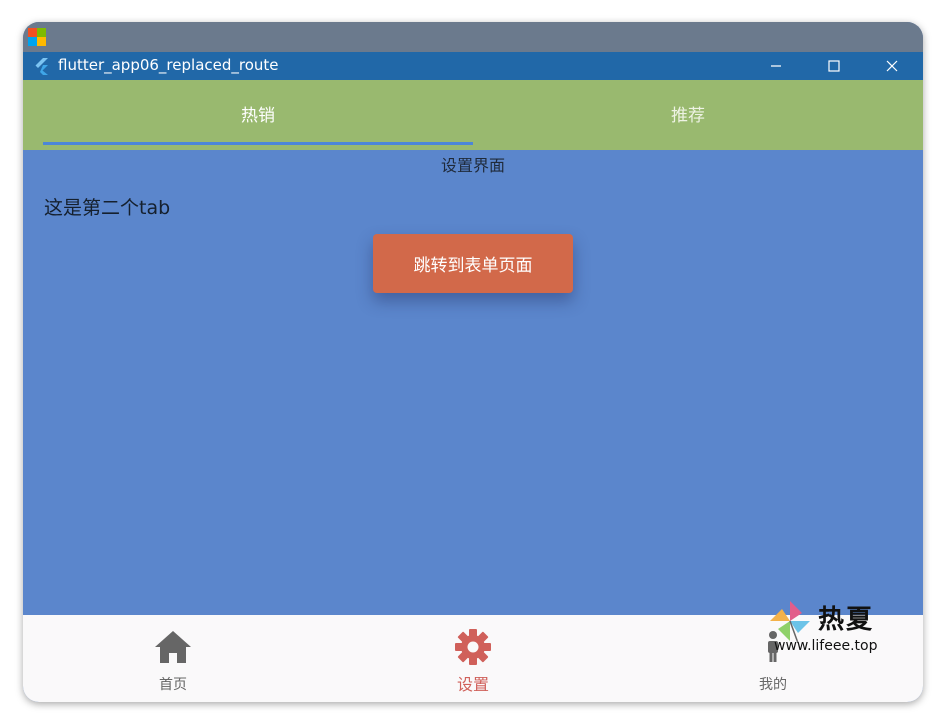 The image size is (946, 725). Describe the element at coordinates (472, 165) in the screenshot. I see `page-title: 设置界面` at that location.